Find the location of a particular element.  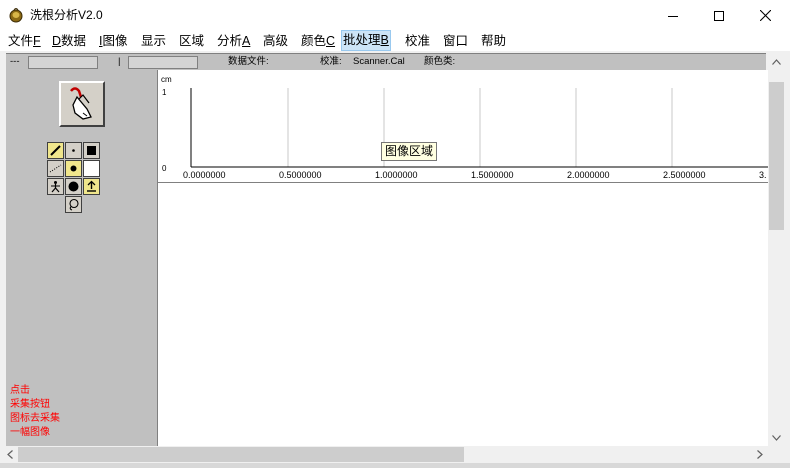

hint-line-4: 一幅图像 is located at coordinates (30, 432).